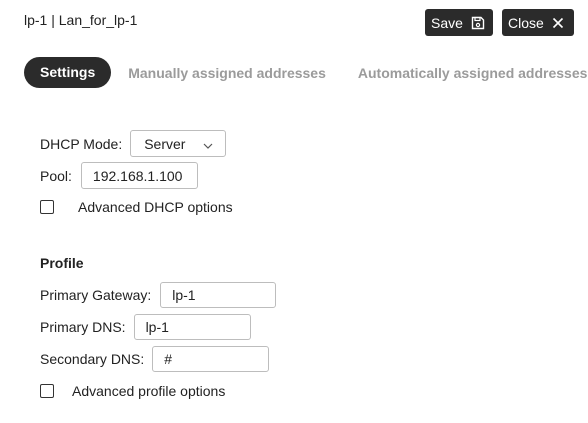 Image resolution: width=588 pixels, height=423 pixels. Describe the element at coordinates (211, 359) in the screenshot. I see `secondary-dns-input: #` at that location.